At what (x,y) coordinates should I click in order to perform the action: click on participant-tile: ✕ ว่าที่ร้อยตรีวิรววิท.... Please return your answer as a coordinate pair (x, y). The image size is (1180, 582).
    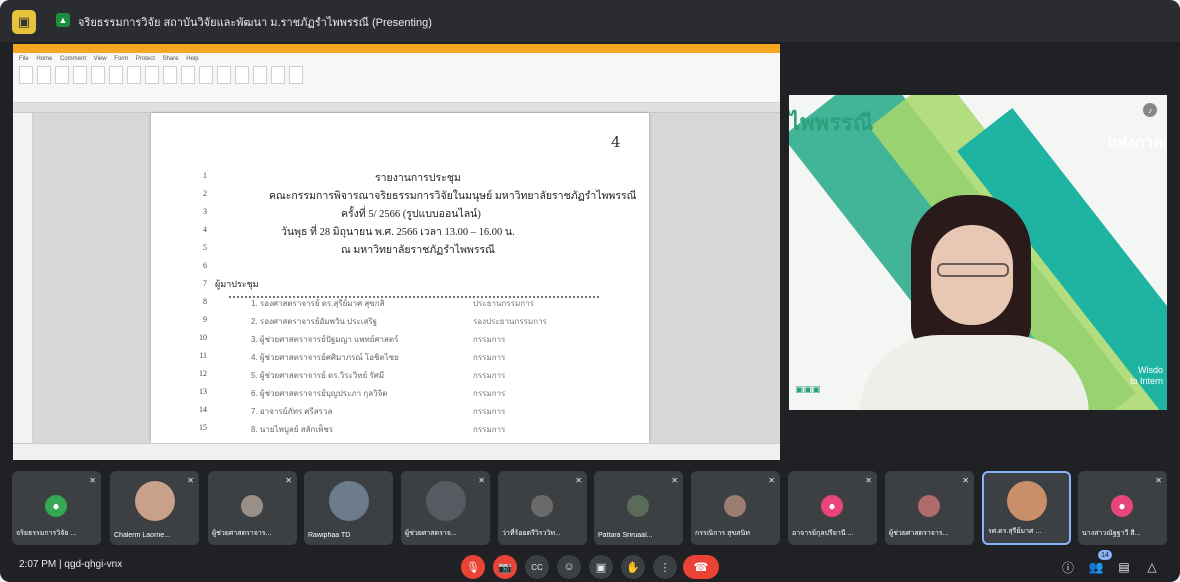
    Looking at the image, I should click on (542, 508).